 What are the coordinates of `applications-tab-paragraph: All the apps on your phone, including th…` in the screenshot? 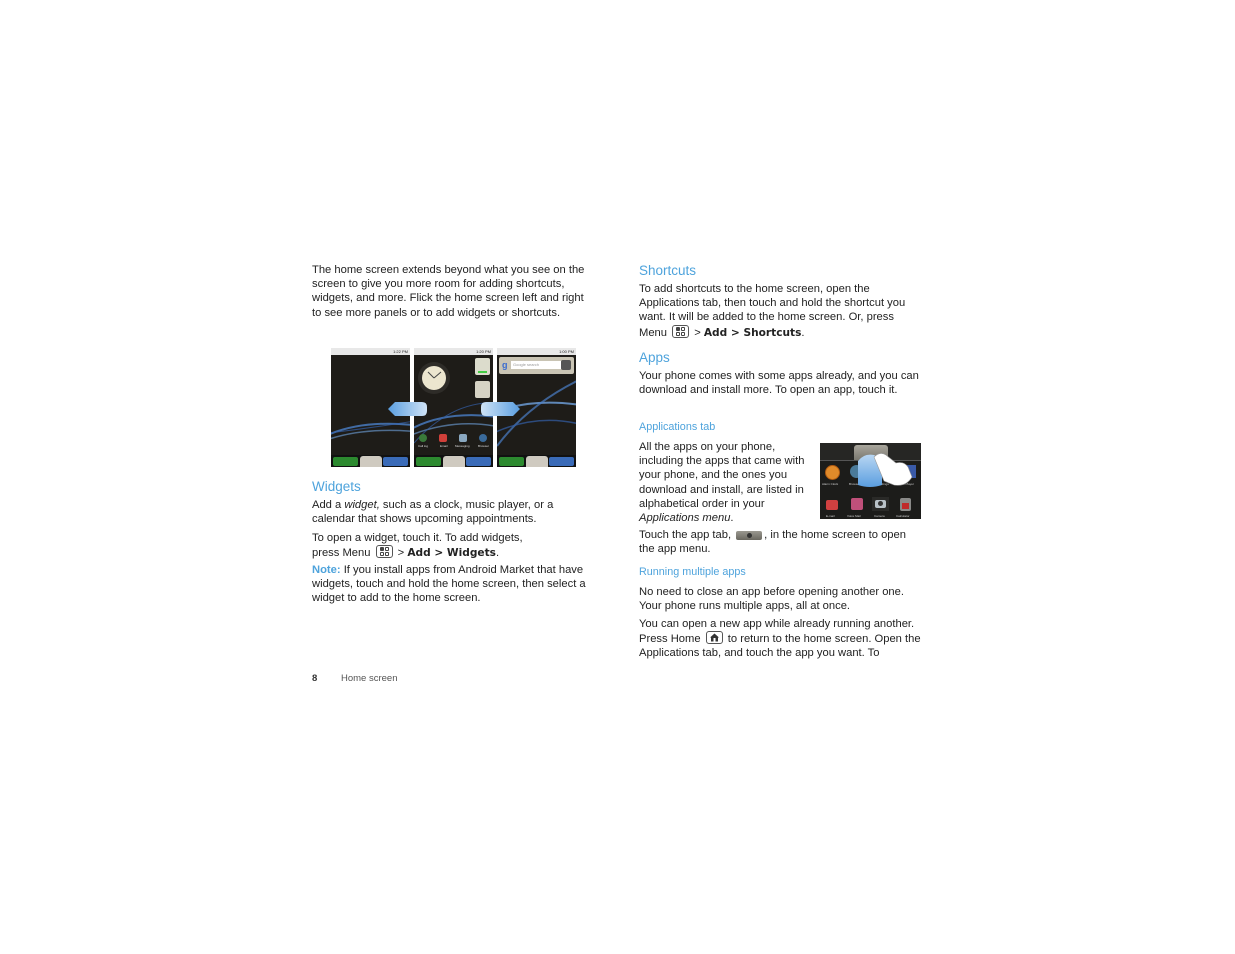 It's located at (725, 482).